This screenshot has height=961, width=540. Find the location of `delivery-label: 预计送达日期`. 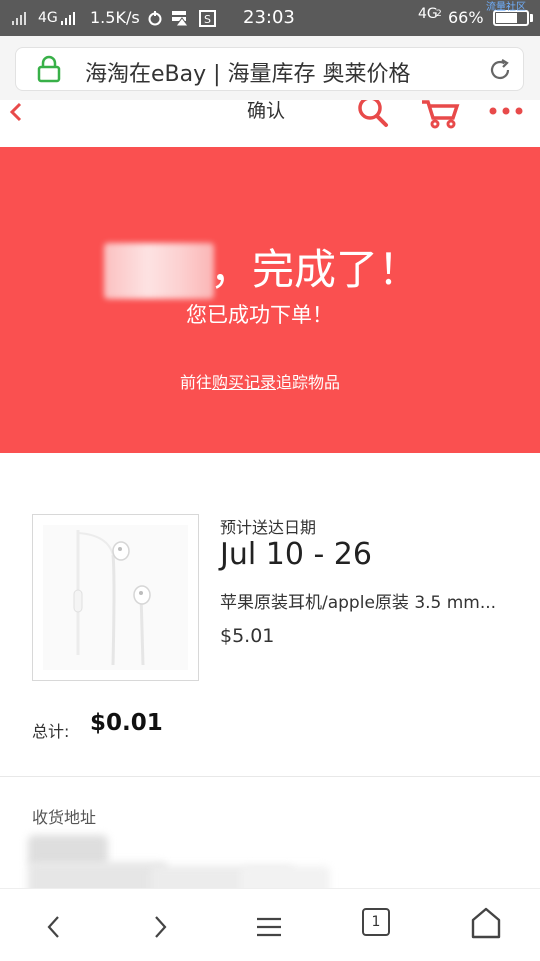

delivery-label: 预计送达日期 is located at coordinates (268, 527).